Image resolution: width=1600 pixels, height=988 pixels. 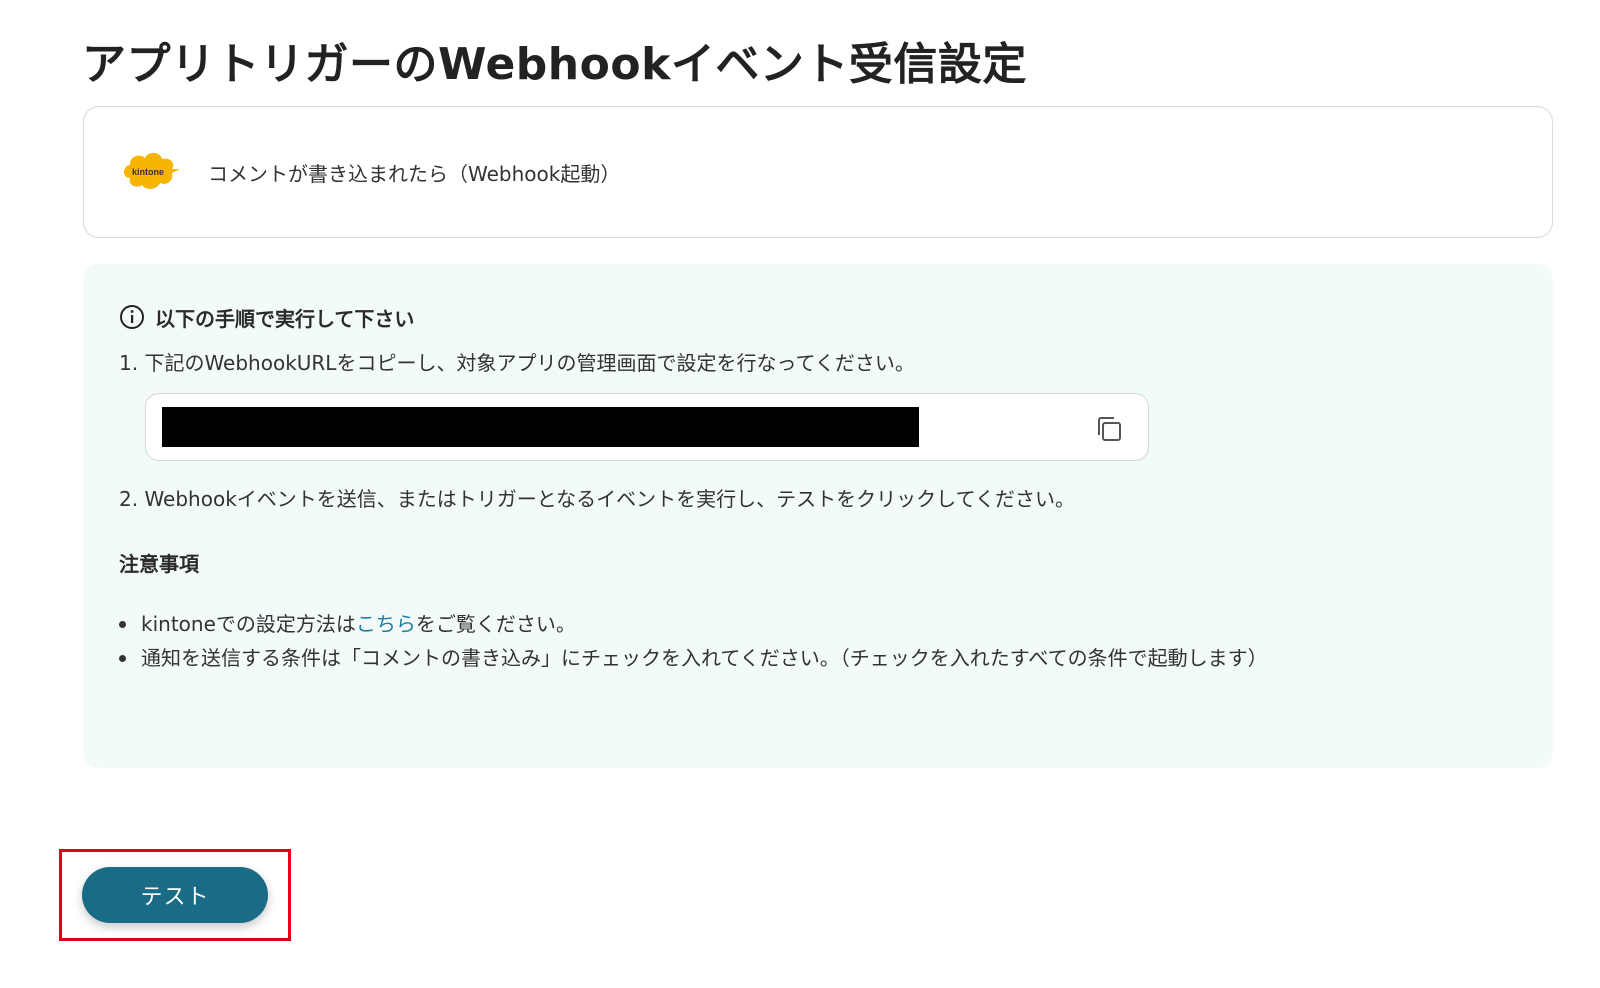 What do you see at coordinates (414, 173) in the screenshot?
I see `trigger-label: コメントが書き込まれたら（Webhook起動）` at bounding box center [414, 173].